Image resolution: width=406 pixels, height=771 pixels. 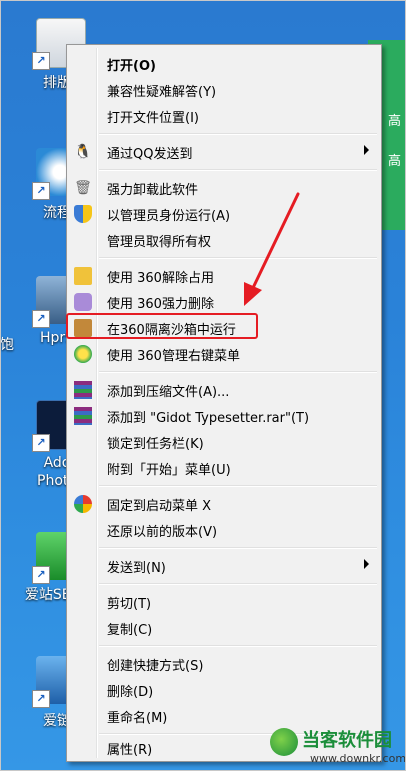 I want to click on watermark-brand: 当客软件园, so click(x=347, y=740).